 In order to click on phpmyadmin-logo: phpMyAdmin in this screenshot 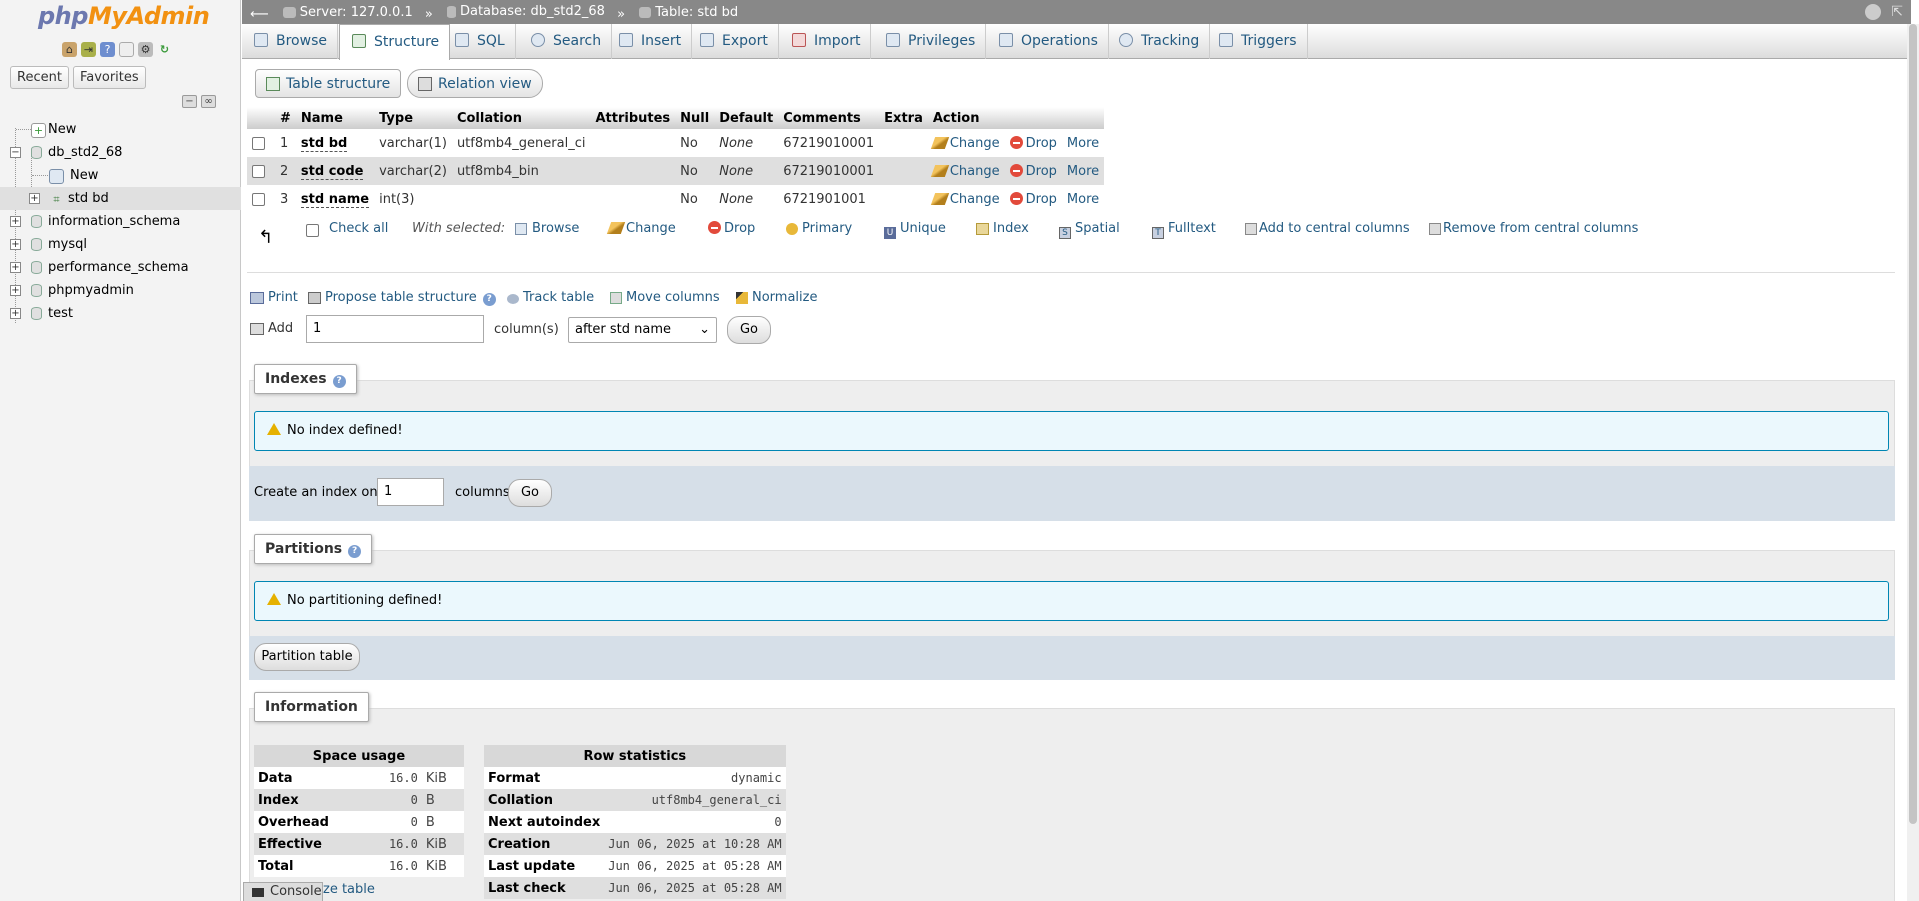, I will do `click(124, 16)`.